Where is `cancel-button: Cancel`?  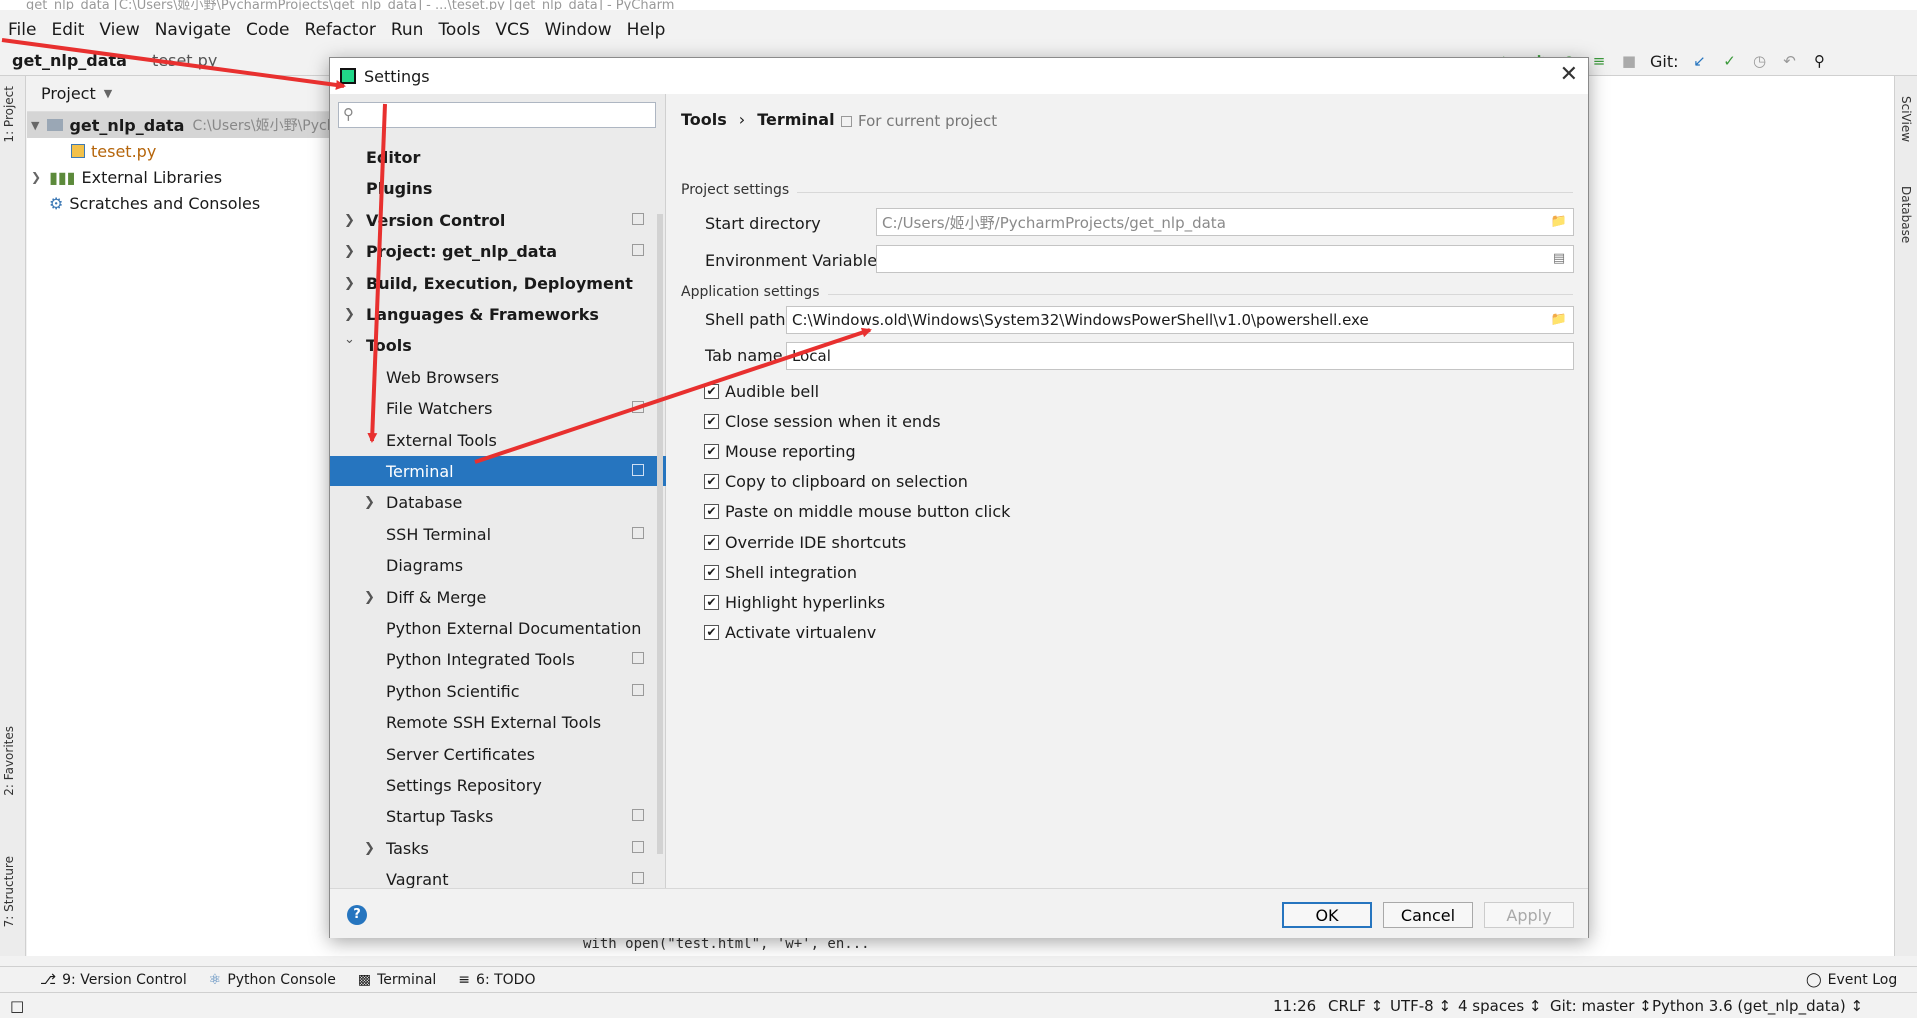 cancel-button: Cancel is located at coordinates (1428, 915).